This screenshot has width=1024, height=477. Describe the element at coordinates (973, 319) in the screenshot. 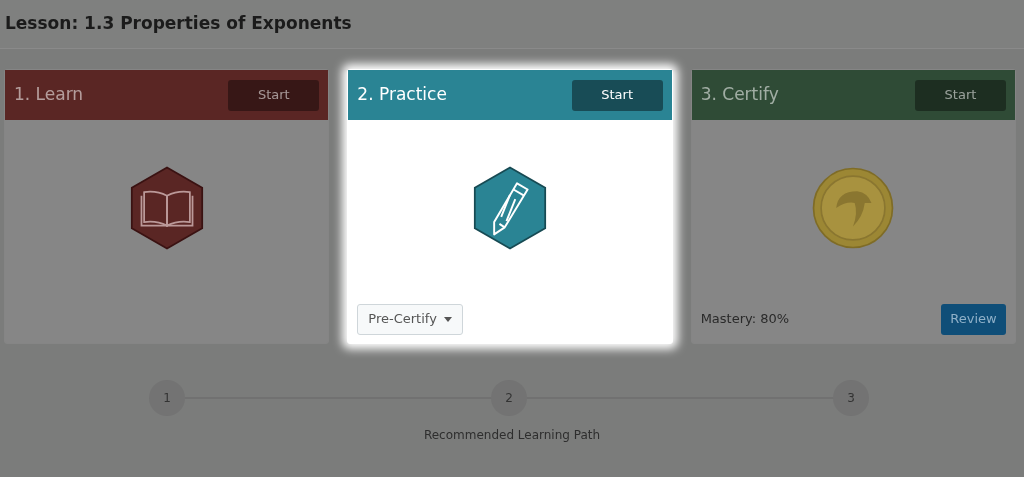

I see `review-button: Review` at that location.